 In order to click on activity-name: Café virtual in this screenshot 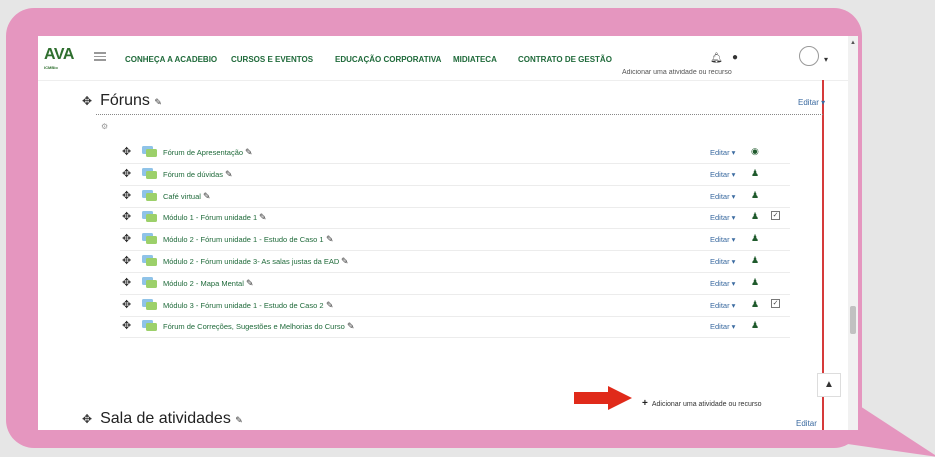, I will do `click(182, 196)`.